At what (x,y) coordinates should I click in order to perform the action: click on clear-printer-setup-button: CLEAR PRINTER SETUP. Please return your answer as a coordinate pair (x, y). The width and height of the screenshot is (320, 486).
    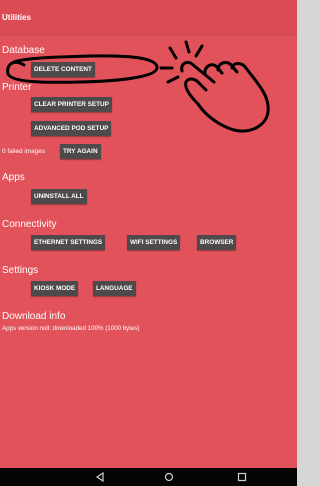
    Looking at the image, I should click on (71, 104).